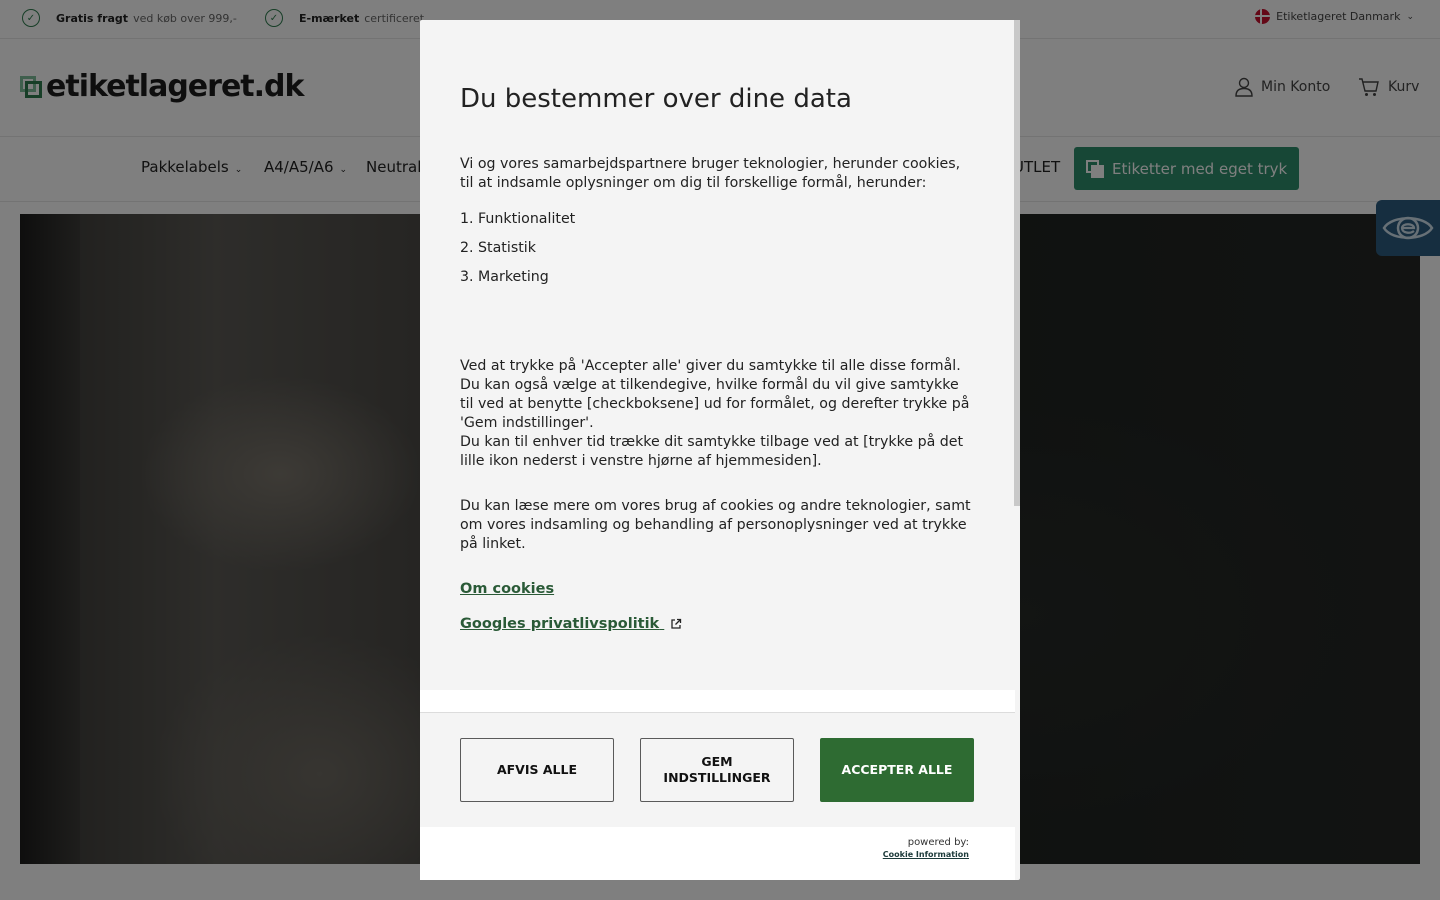 This screenshot has width=1440, height=900. Describe the element at coordinates (897, 770) in the screenshot. I see `accept-all-button: ACCEPTER ALLE` at that location.